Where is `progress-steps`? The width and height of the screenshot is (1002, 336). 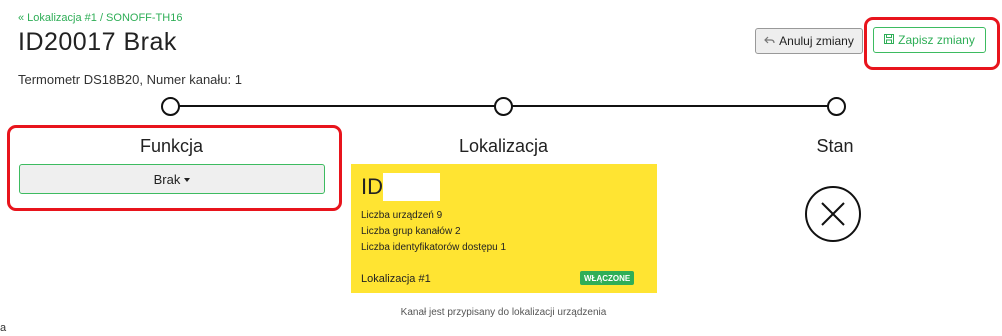 progress-steps is located at coordinates (501, 106).